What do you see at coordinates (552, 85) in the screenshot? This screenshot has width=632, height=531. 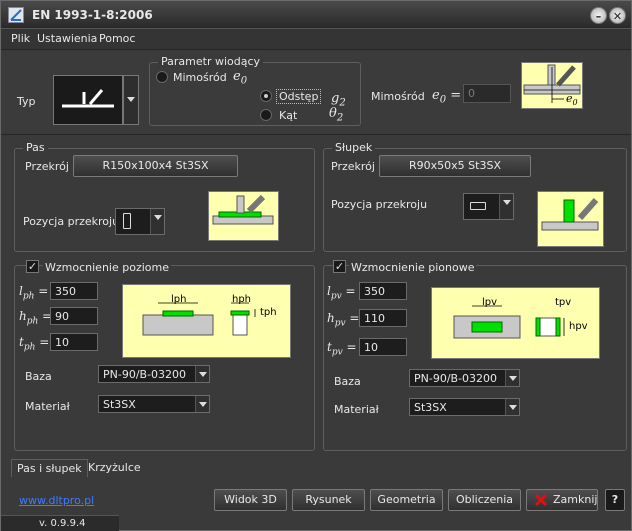 I see `e0-diagram: e0` at bounding box center [552, 85].